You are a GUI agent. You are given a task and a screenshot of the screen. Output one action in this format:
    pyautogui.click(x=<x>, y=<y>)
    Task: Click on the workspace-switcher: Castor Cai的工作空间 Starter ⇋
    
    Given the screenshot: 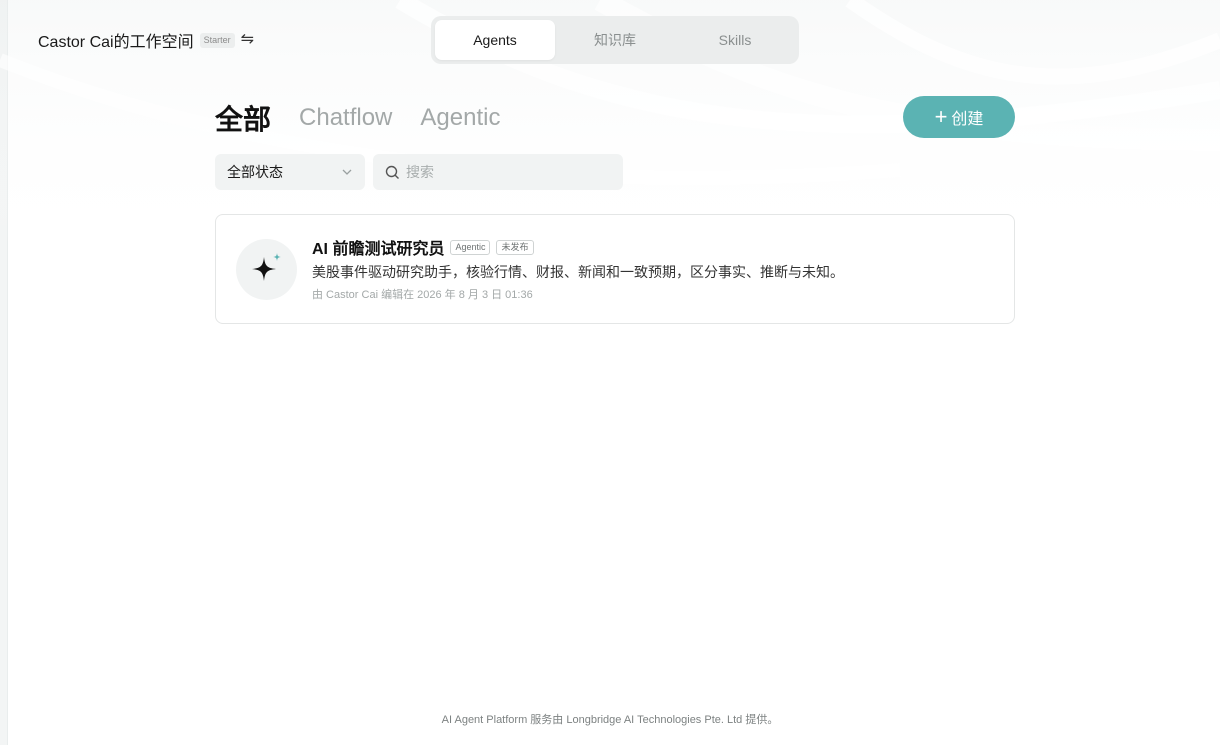 What is the action you would take?
    pyautogui.click(x=146, y=40)
    